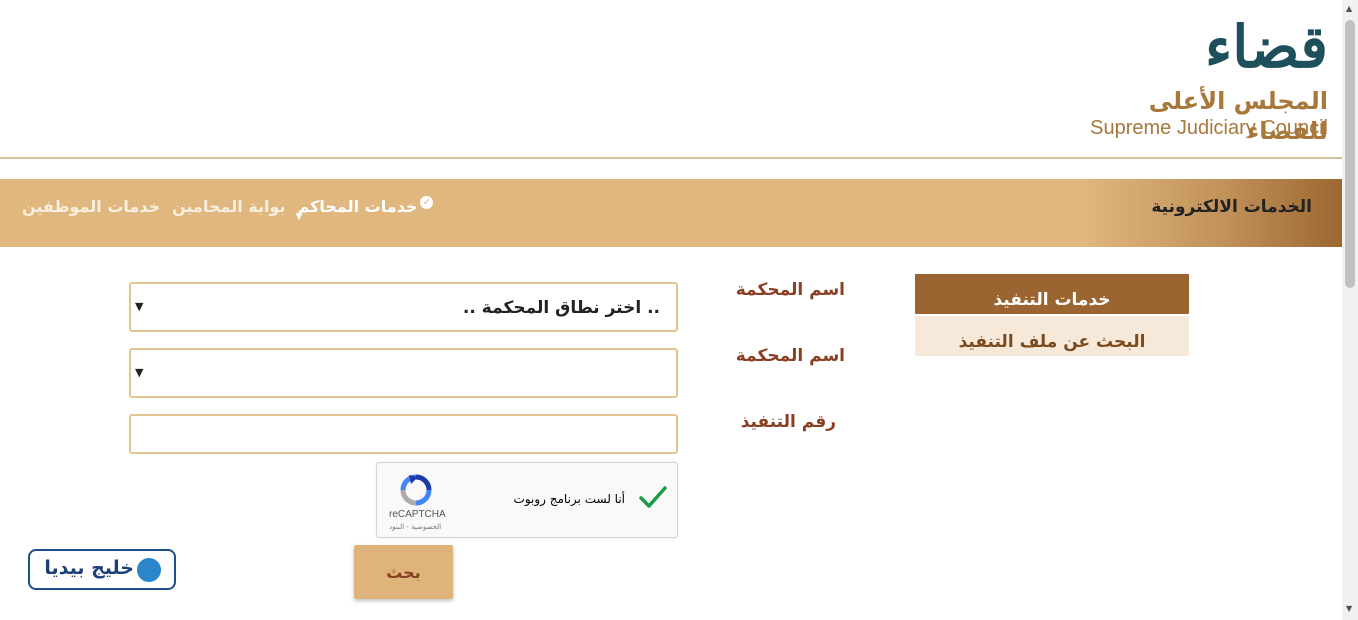 The height and width of the screenshot is (620, 1358). I want to click on scroll-down-arrow-icon: ▼, so click(1349, 608).